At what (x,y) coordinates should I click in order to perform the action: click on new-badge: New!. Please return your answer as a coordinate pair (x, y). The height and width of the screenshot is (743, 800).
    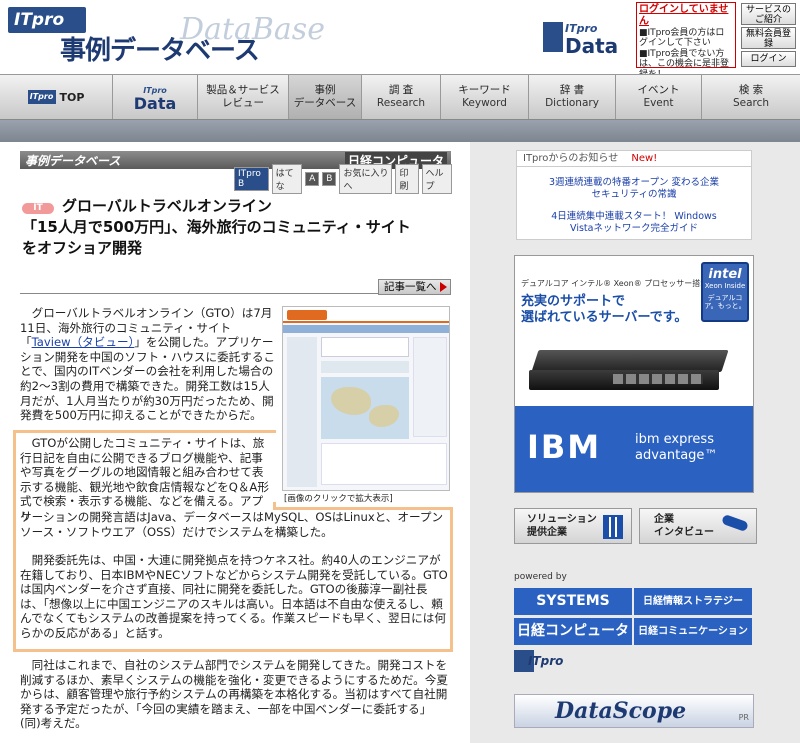
    Looking at the image, I should click on (644, 158).